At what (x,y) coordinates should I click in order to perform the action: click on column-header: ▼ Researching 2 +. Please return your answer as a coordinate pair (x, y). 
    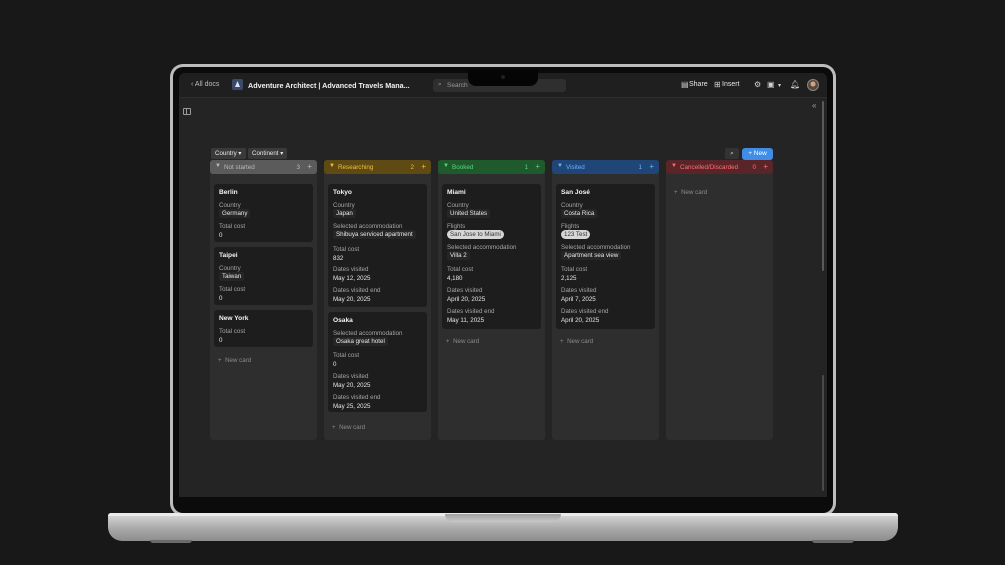
    Looking at the image, I should click on (377, 167).